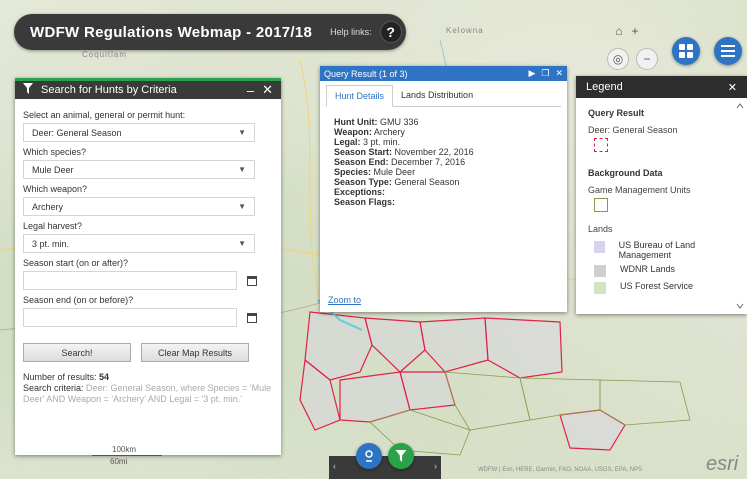 Image resolution: width=747 pixels, height=479 pixels. What do you see at coordinates (363, 182) in the screenshot?
I see `attr-key: Season Type:` at bounding box center [363, 182].